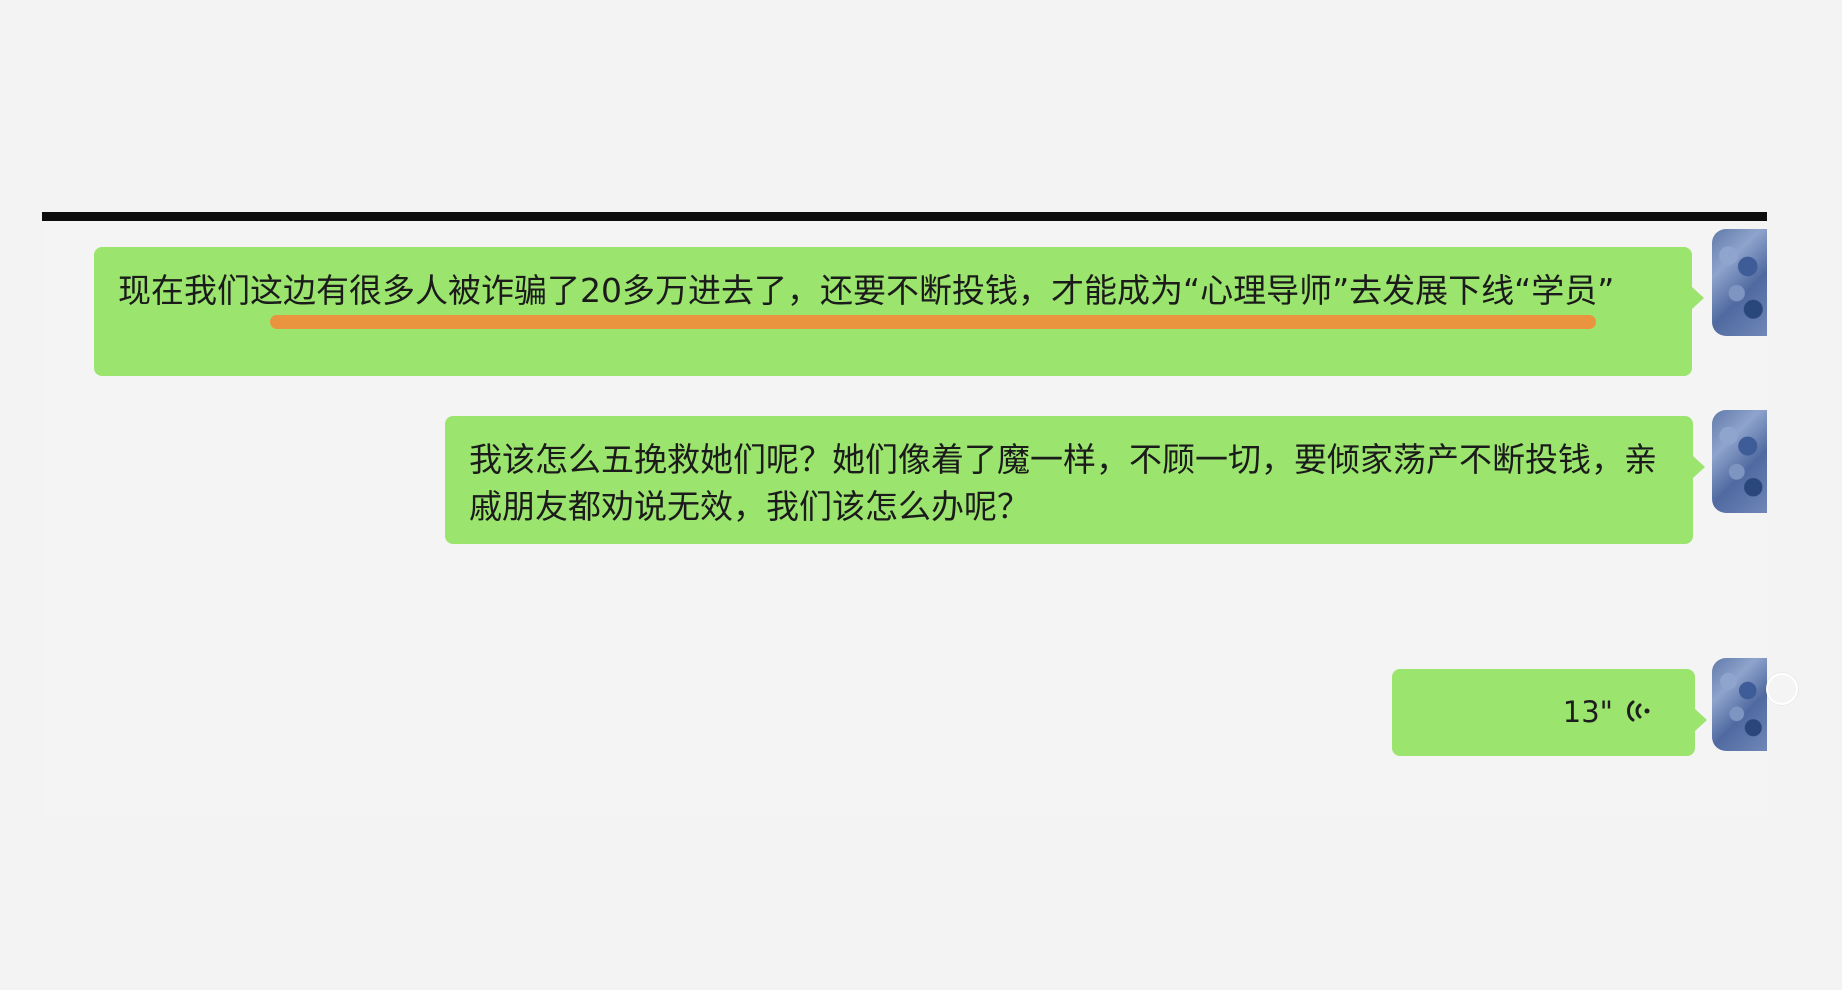 Image resolution: width=1842 pixels, height=990 pixels. What do you see at coordinates (904, 216) in the screenshot?
I see `top-divider` at bounding box center [904, 216].